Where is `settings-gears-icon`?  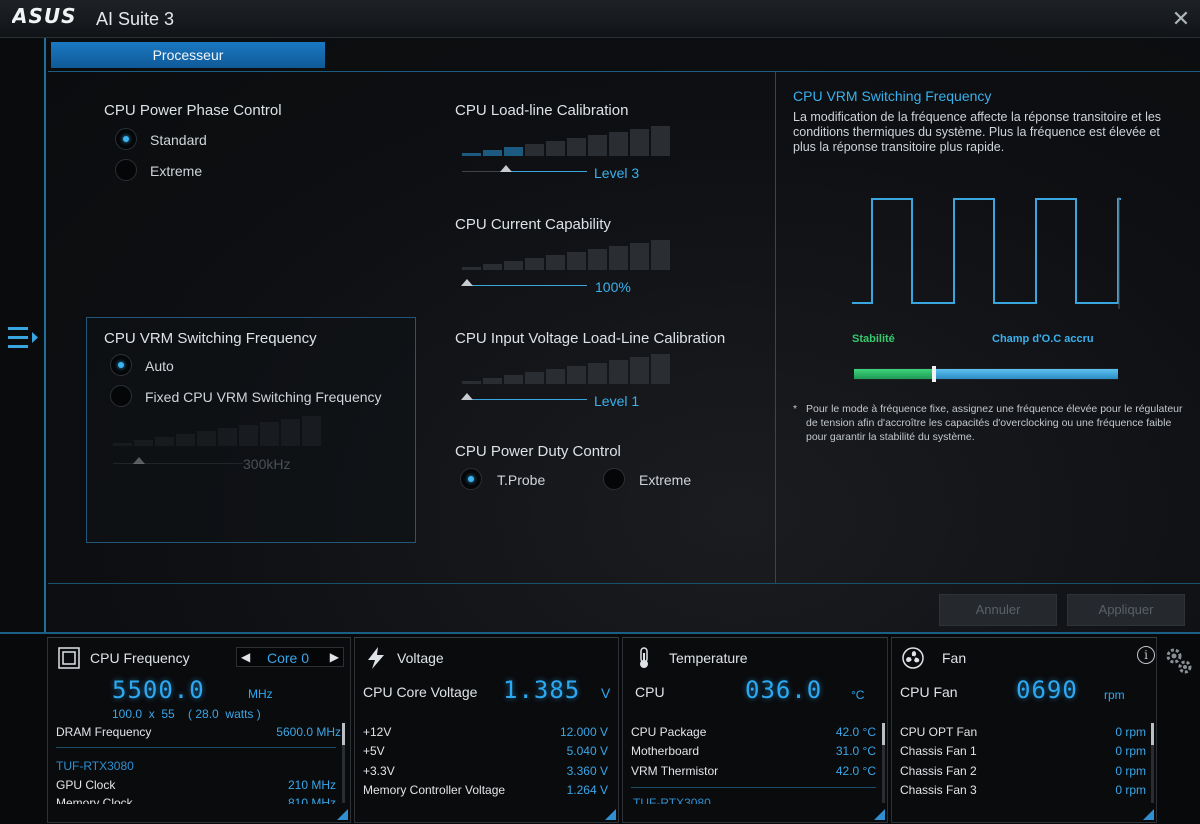 settings-gears-icon is located at coordinates (1179, 661).